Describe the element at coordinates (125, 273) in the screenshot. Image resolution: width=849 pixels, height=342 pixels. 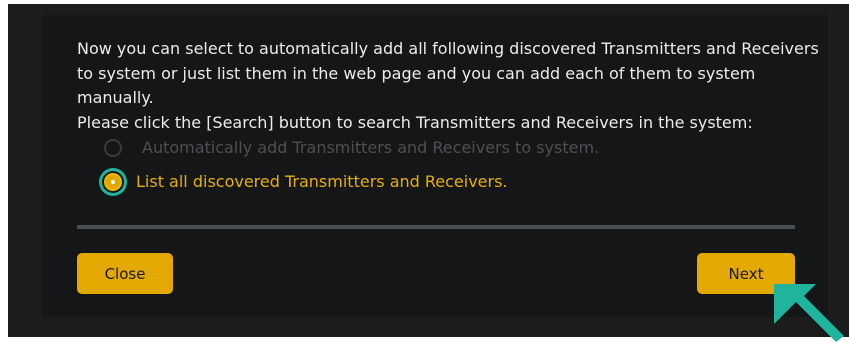
I see `close-button: Close` at that location.